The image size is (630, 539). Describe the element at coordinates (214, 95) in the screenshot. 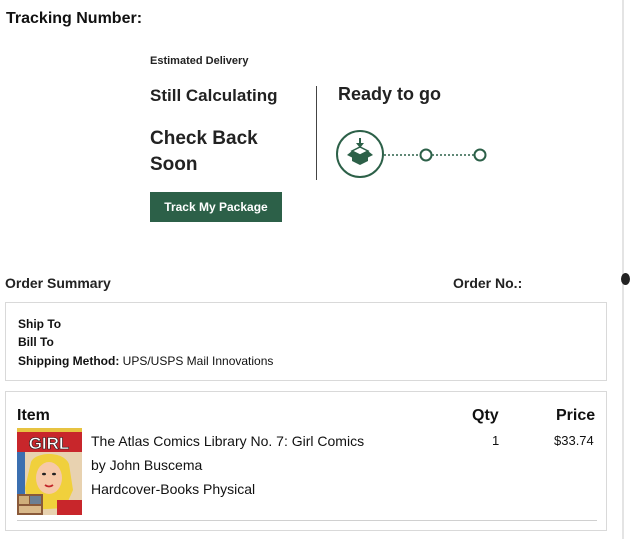

I see `delivery-status: Still Calculating` at that location.